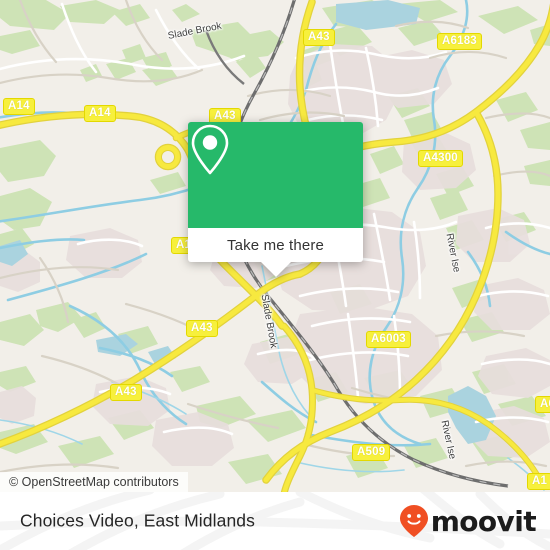  What do you see at coordinates (483, 521) in the screenshot?
I see `moovit-wordmark: moovit` at bounding box center [483, 521].